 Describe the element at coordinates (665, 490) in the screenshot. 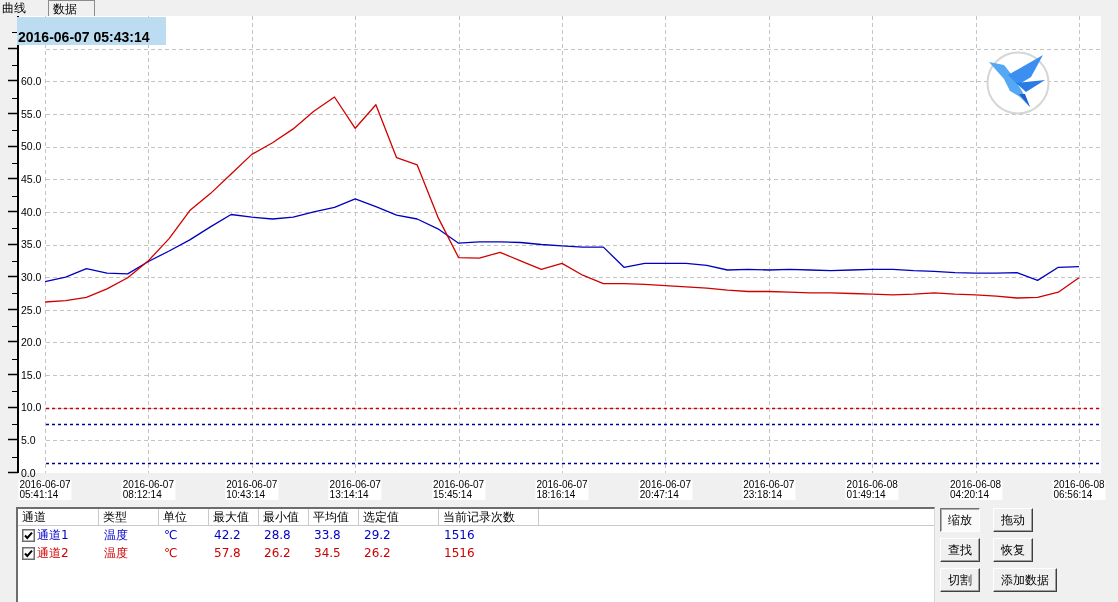

I see `x-axis-label: 2016-06-07 20:47:14` at that location.